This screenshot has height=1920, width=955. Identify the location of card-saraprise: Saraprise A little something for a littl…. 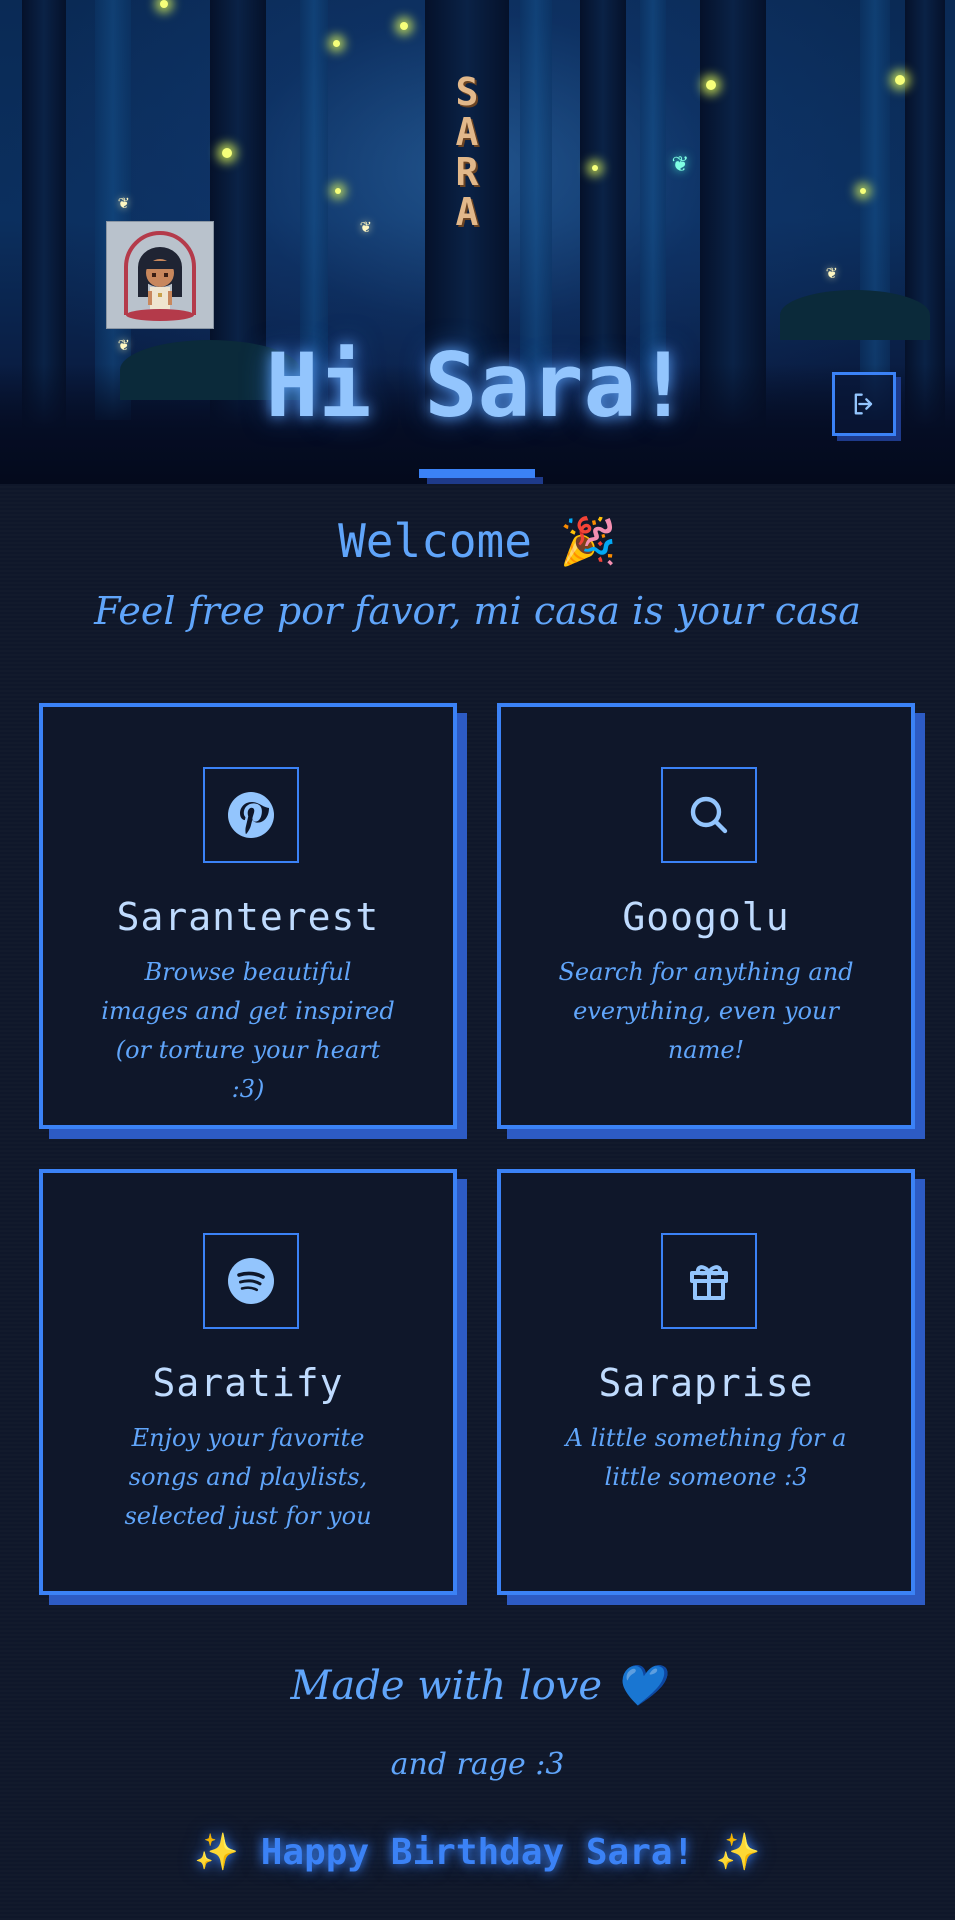
(706, 1382).